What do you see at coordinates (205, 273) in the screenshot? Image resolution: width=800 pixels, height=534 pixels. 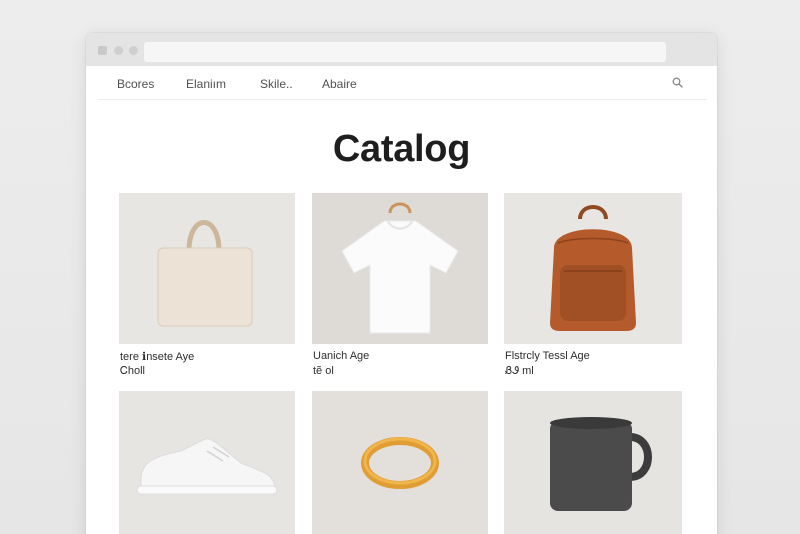 I see `tote-bag-icon` at bounding box center [205, 273].